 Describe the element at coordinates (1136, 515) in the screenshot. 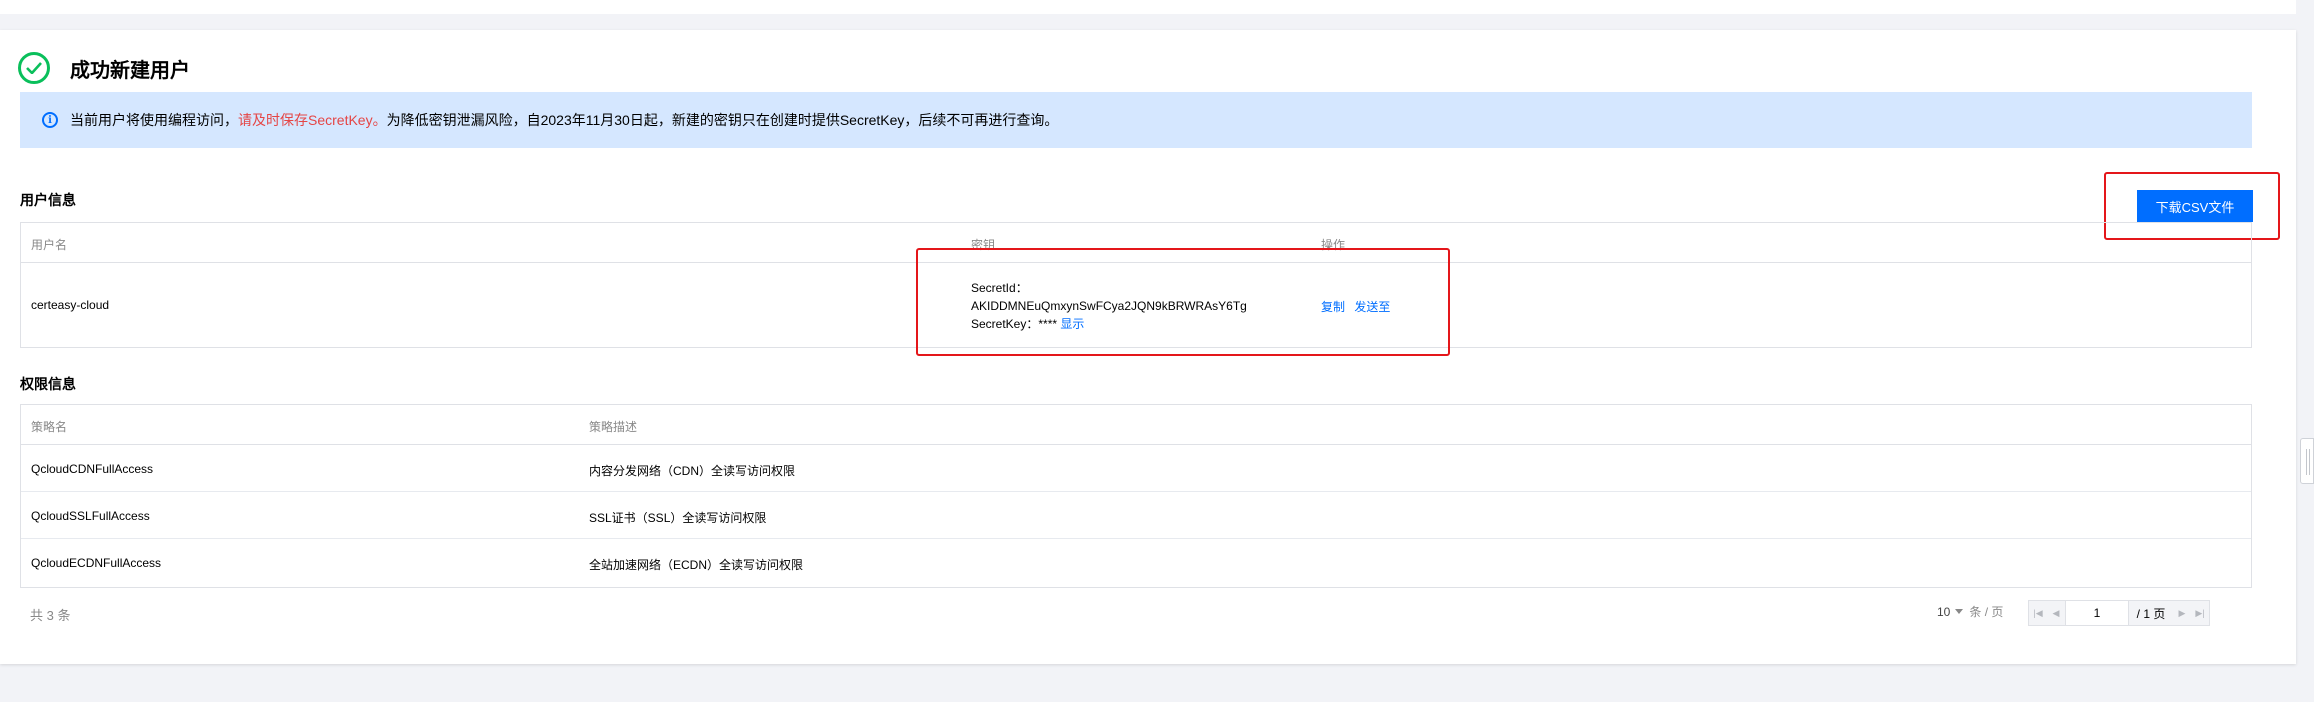

I see `table-row: QcloudSSLFullAccess SSL证书（SSL）全读写访问权限` at that location.